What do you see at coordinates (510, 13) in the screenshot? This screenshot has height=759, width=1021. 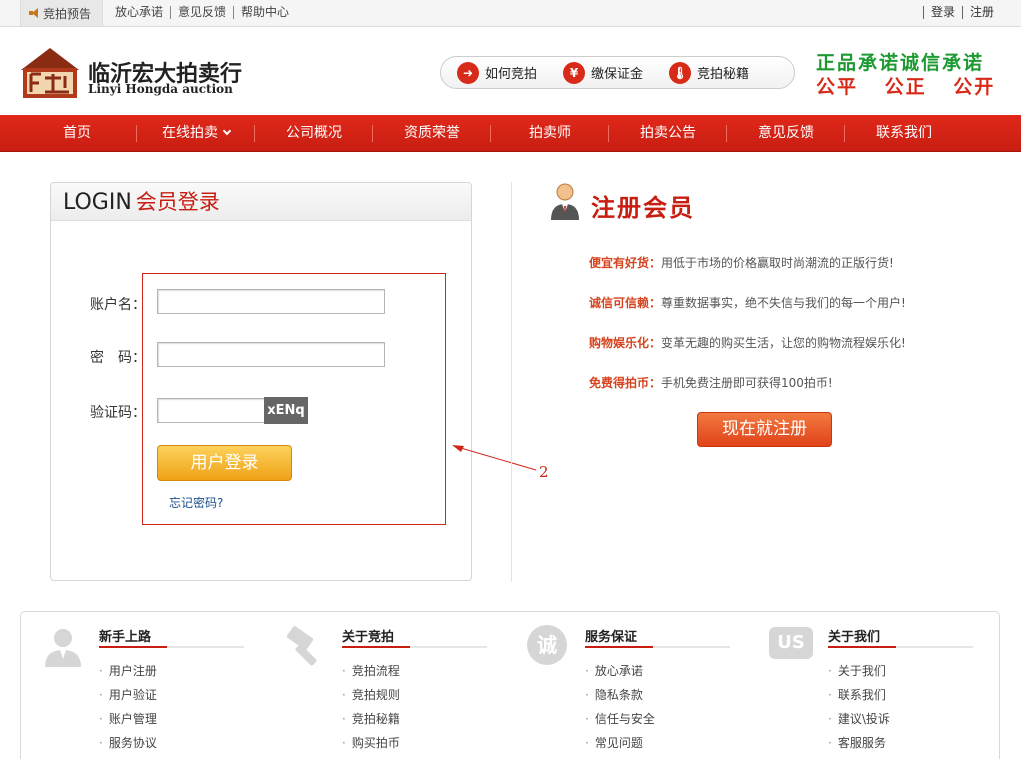 I see `top-bar: 竞拍预告 放心承诺 意见反馈 帮助中心 登录 注册` at bounding box center [510, 13].